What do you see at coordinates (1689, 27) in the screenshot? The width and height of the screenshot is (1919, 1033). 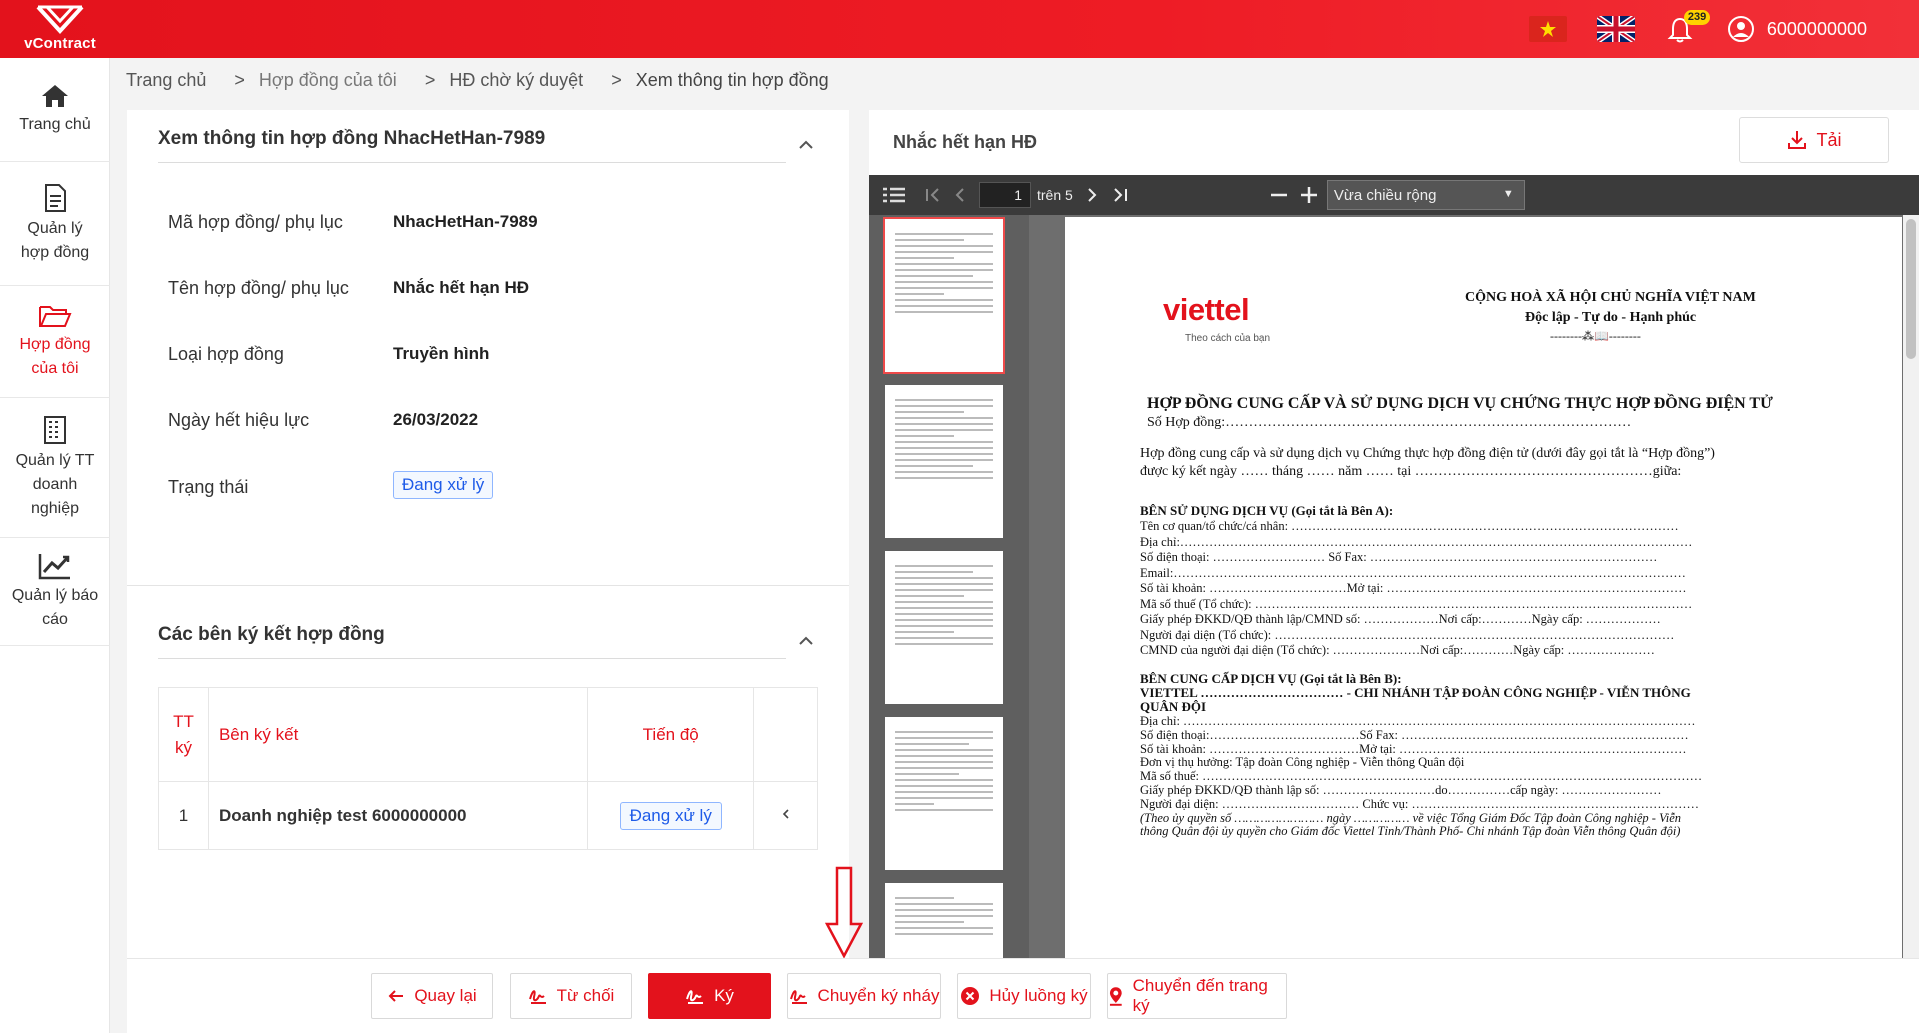 I see `notification-bell-icon: 239` at bounding box center [1689, 27].